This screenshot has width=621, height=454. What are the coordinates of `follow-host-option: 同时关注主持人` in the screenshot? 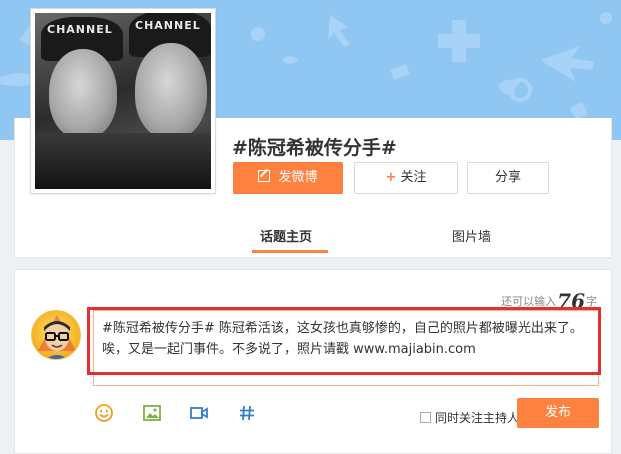 It's located at (469, 417).